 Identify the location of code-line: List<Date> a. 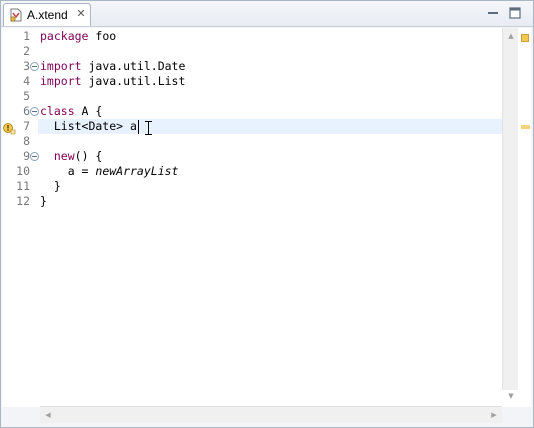
(271, 126).